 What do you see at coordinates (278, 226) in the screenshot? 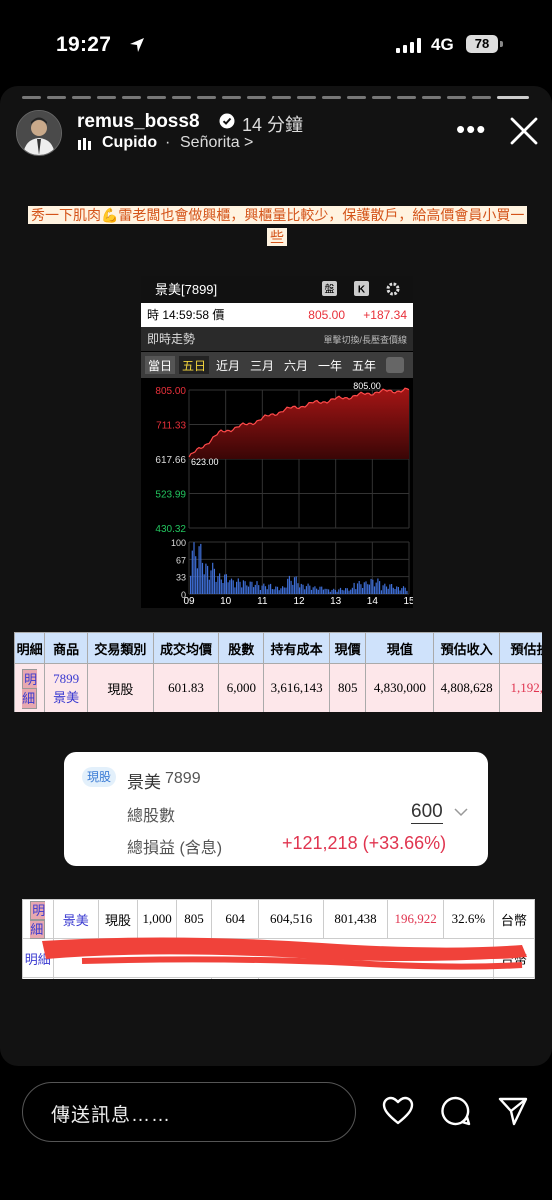
I see `story-caption: 秀一下肌肉💪雷老闆也會做興櫃，興櫃量比較少，保護散戶，給高價會員小買一些` at bounding box center [278, 226].